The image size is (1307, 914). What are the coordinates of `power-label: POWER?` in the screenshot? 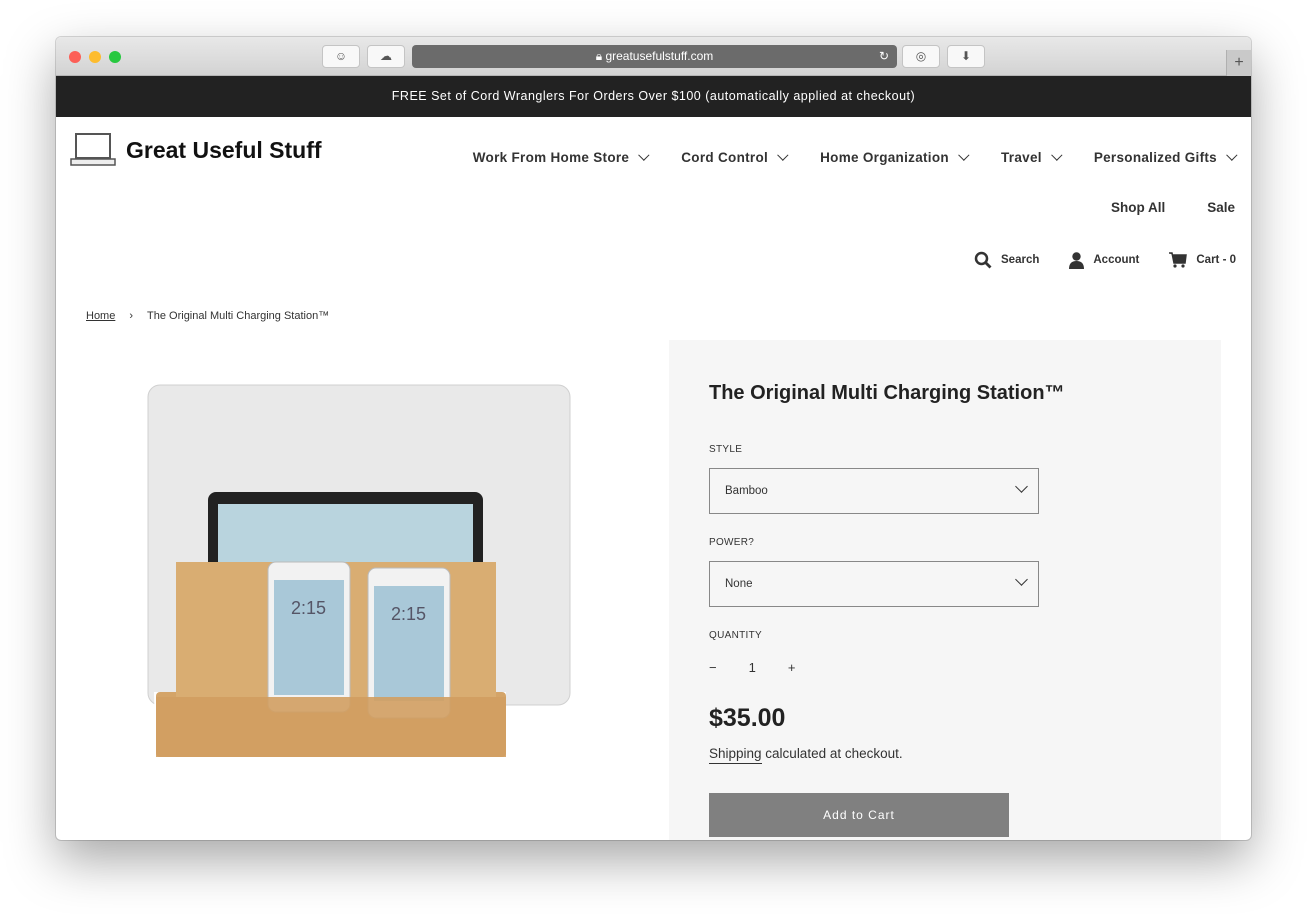 It's located at (732, 542).